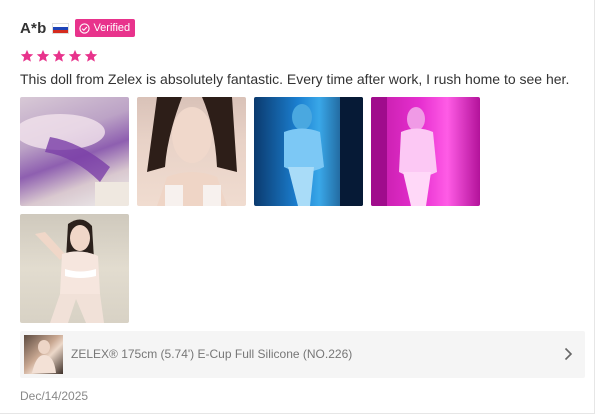 The height and width of the screenshot is (415, 596). Describe the element at coordinates (43, 354) in the screenshot. I see `product-thumbnail` at that location.